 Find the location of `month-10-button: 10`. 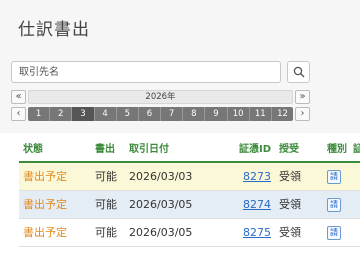

month-10-button: 10 is located at coordinates (239, 114).